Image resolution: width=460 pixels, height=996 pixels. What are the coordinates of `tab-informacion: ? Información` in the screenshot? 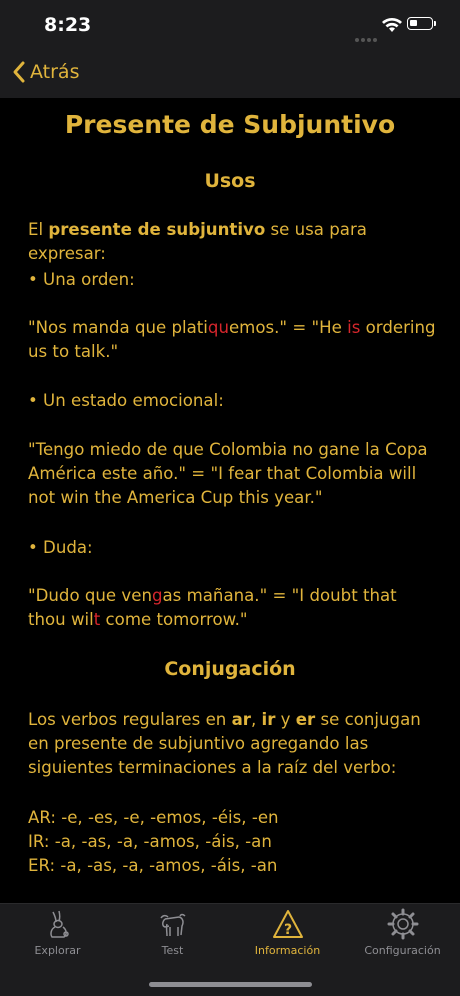 It's located at (287, 934).